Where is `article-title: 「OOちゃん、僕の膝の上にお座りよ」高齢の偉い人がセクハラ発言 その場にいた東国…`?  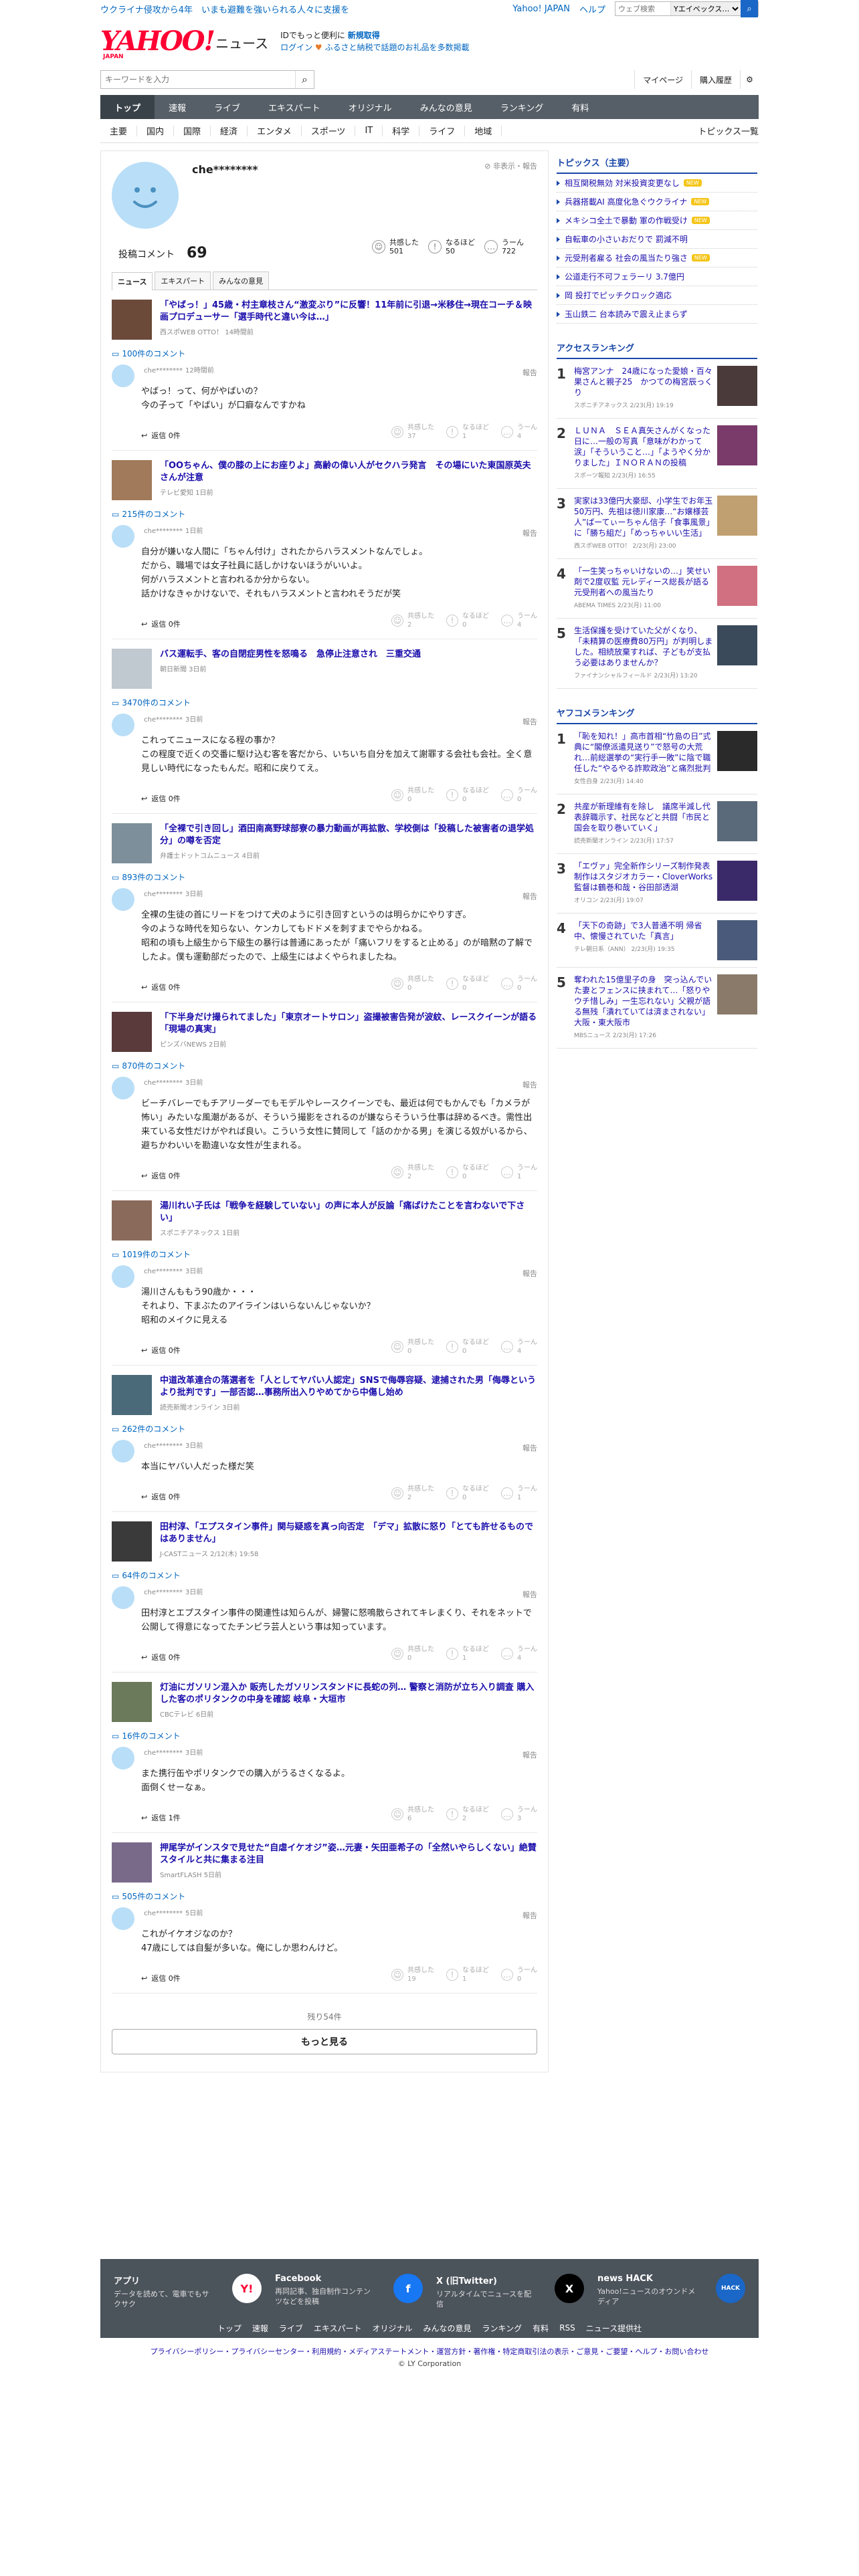
article-title: 「OOちゃん、僕の膝の上にお座りよ」高齢の偉い人がセクハラ発言 その場にいた東国… is located at coordinates (348, 472).